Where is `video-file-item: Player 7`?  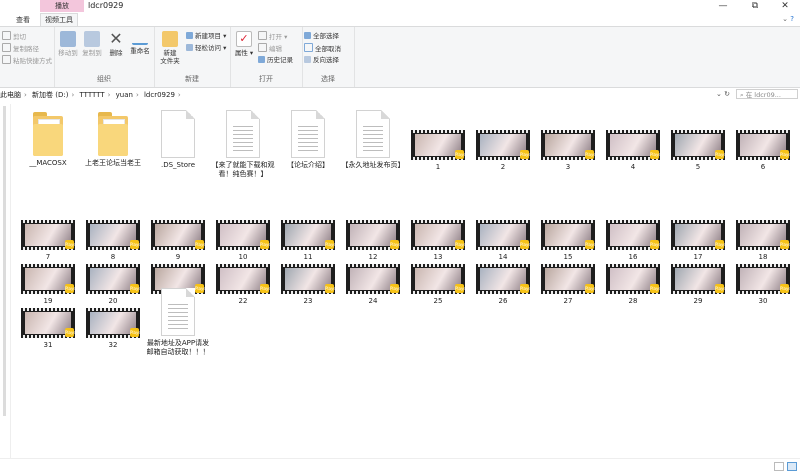
video-file-item: Player 7 is located at coordinates (48, 240).